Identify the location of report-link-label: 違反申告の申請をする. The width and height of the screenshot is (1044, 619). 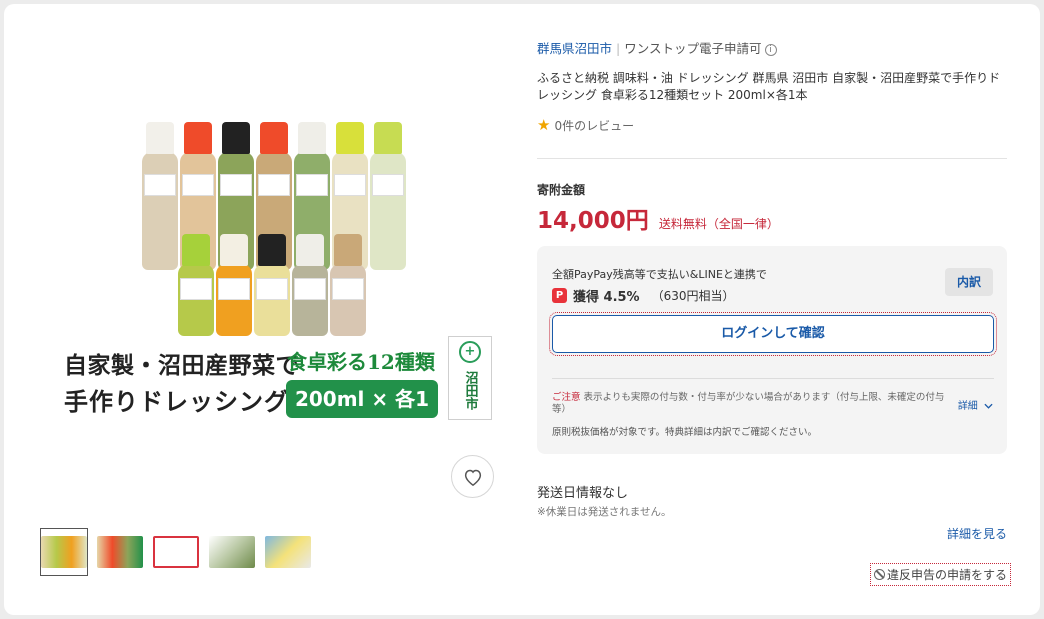
(946, 575).